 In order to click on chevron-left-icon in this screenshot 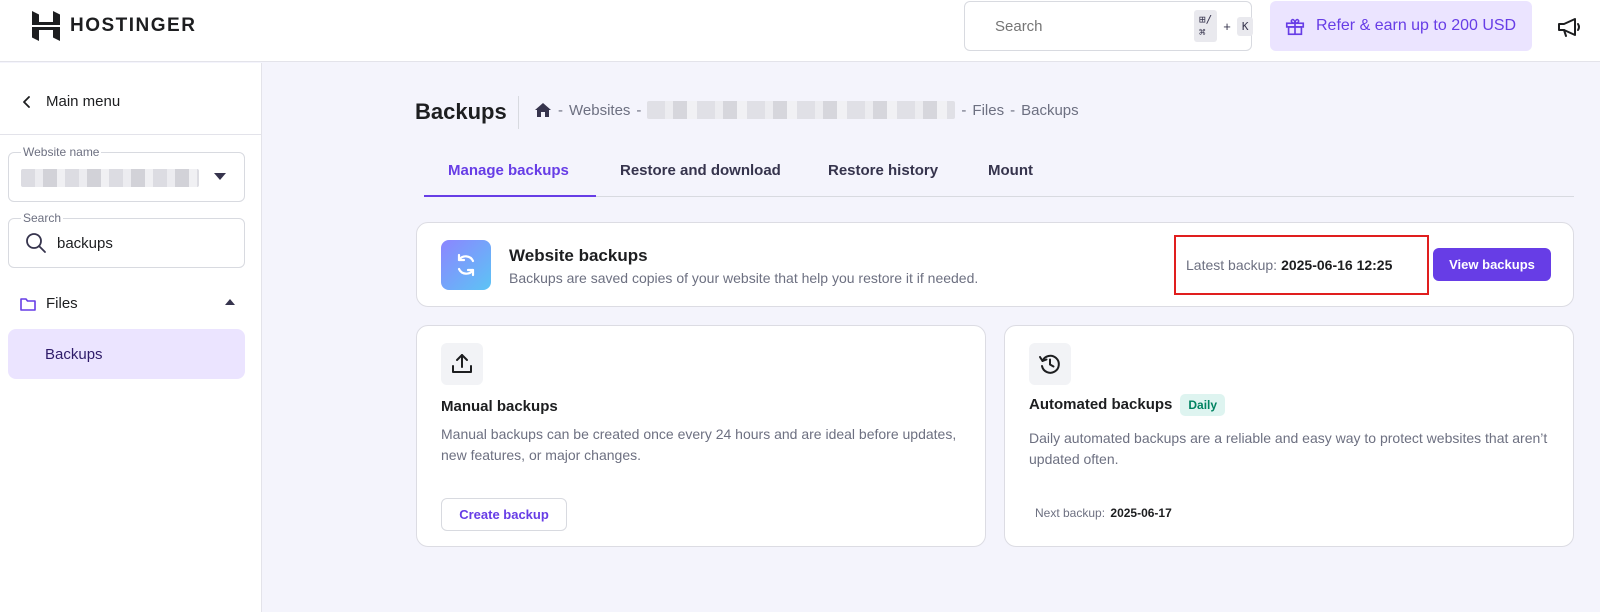, I will do `click(26, 101)`.